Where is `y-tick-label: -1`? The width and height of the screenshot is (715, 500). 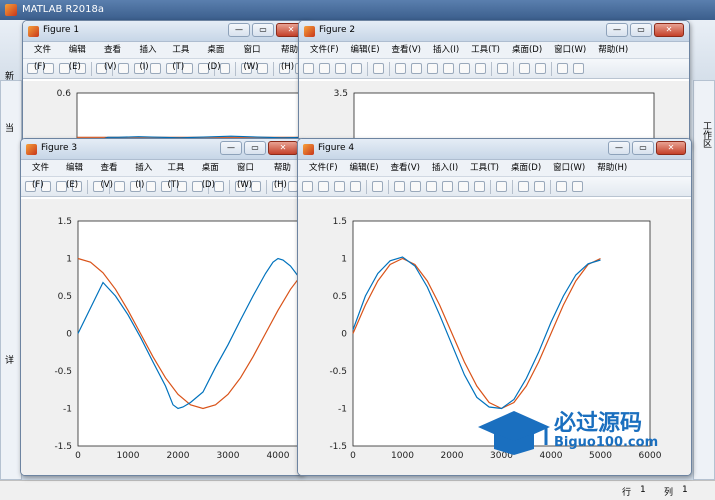
y-tick-label: -1 is located at coordinates (342, 410).